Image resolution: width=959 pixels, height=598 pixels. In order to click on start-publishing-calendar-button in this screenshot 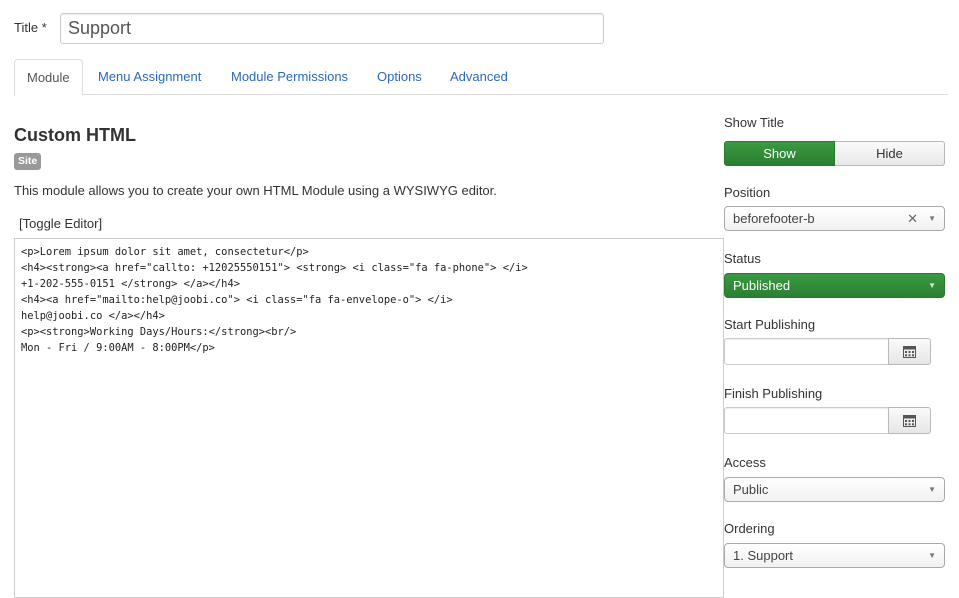, I will do `click(909, 351)`.